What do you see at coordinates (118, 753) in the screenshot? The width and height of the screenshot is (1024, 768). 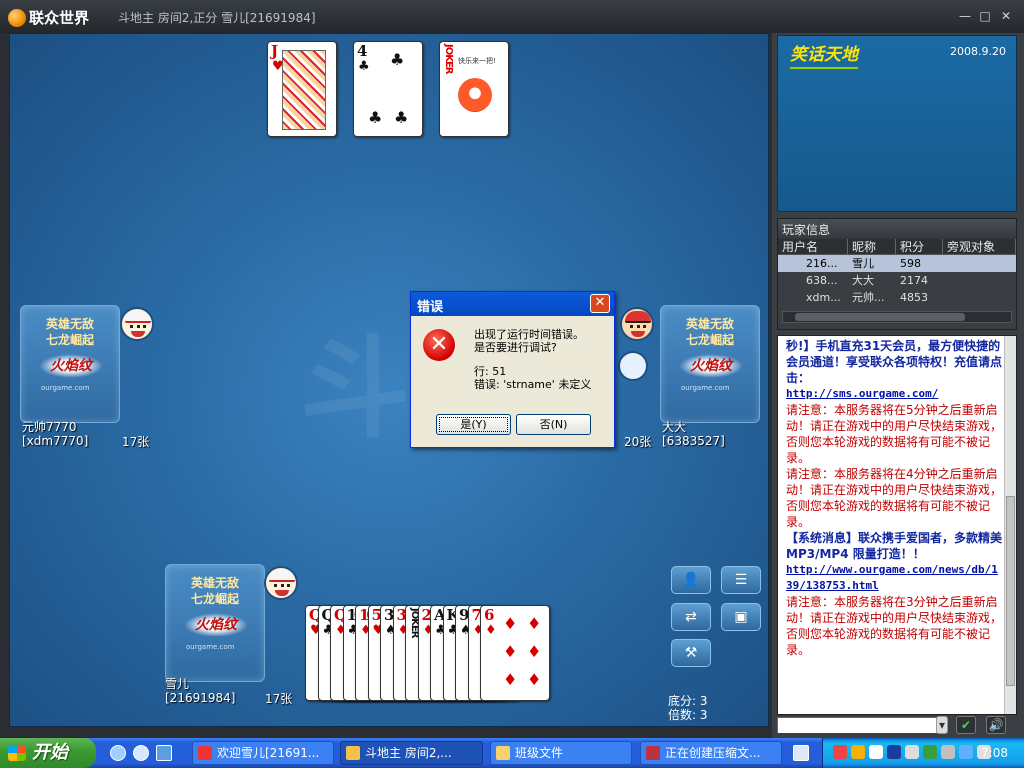 I see `ie-icon` at bounding box center [118, 753].